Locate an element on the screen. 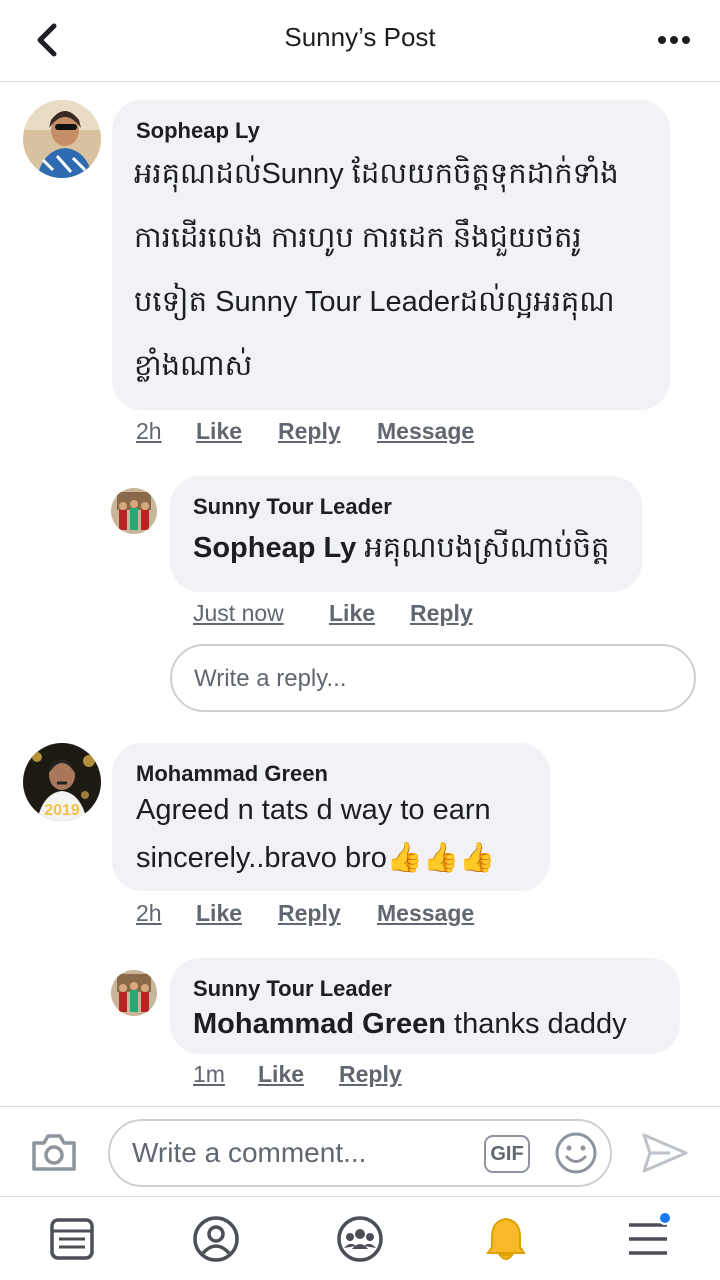  top-bar: Sunny’s Post is located at coordinates (360, 41).